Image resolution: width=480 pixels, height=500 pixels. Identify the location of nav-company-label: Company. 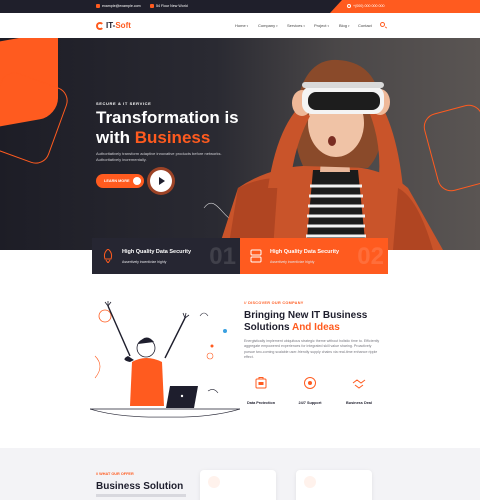
(267, 25).